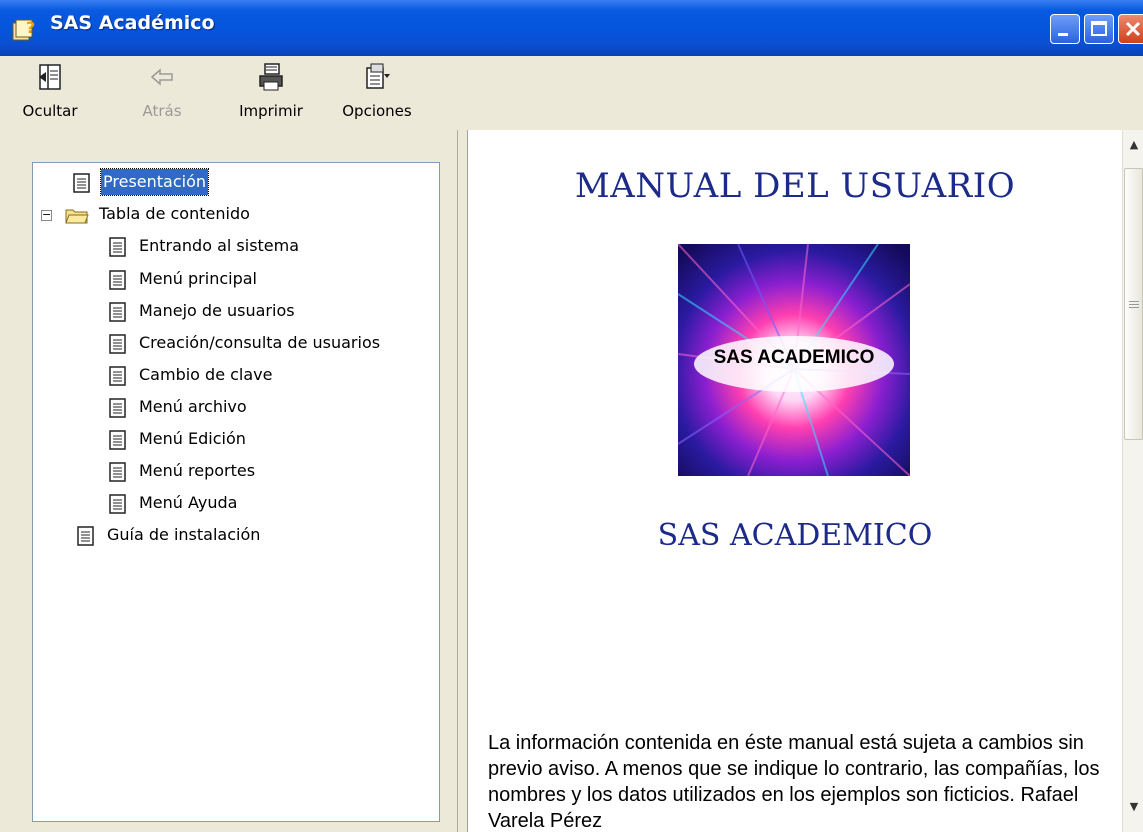  I want to click on tree-item-label: Menú archivo, so click(193, 406).